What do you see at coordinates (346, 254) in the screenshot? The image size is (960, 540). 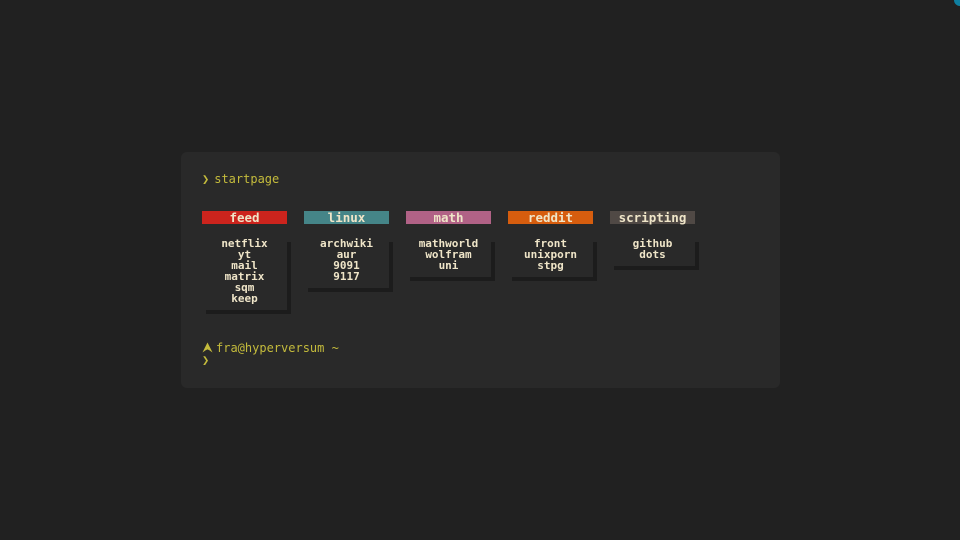 I see `link-aur: aur` at bounding box center [346, 254].